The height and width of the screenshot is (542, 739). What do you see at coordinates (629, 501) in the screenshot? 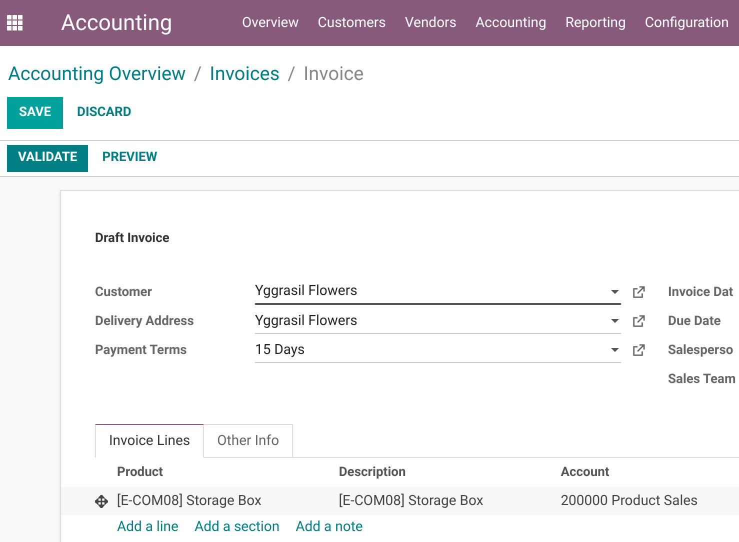
I see `table-cell-text: 200000 Product Sales` at bounding box center [629, 501].